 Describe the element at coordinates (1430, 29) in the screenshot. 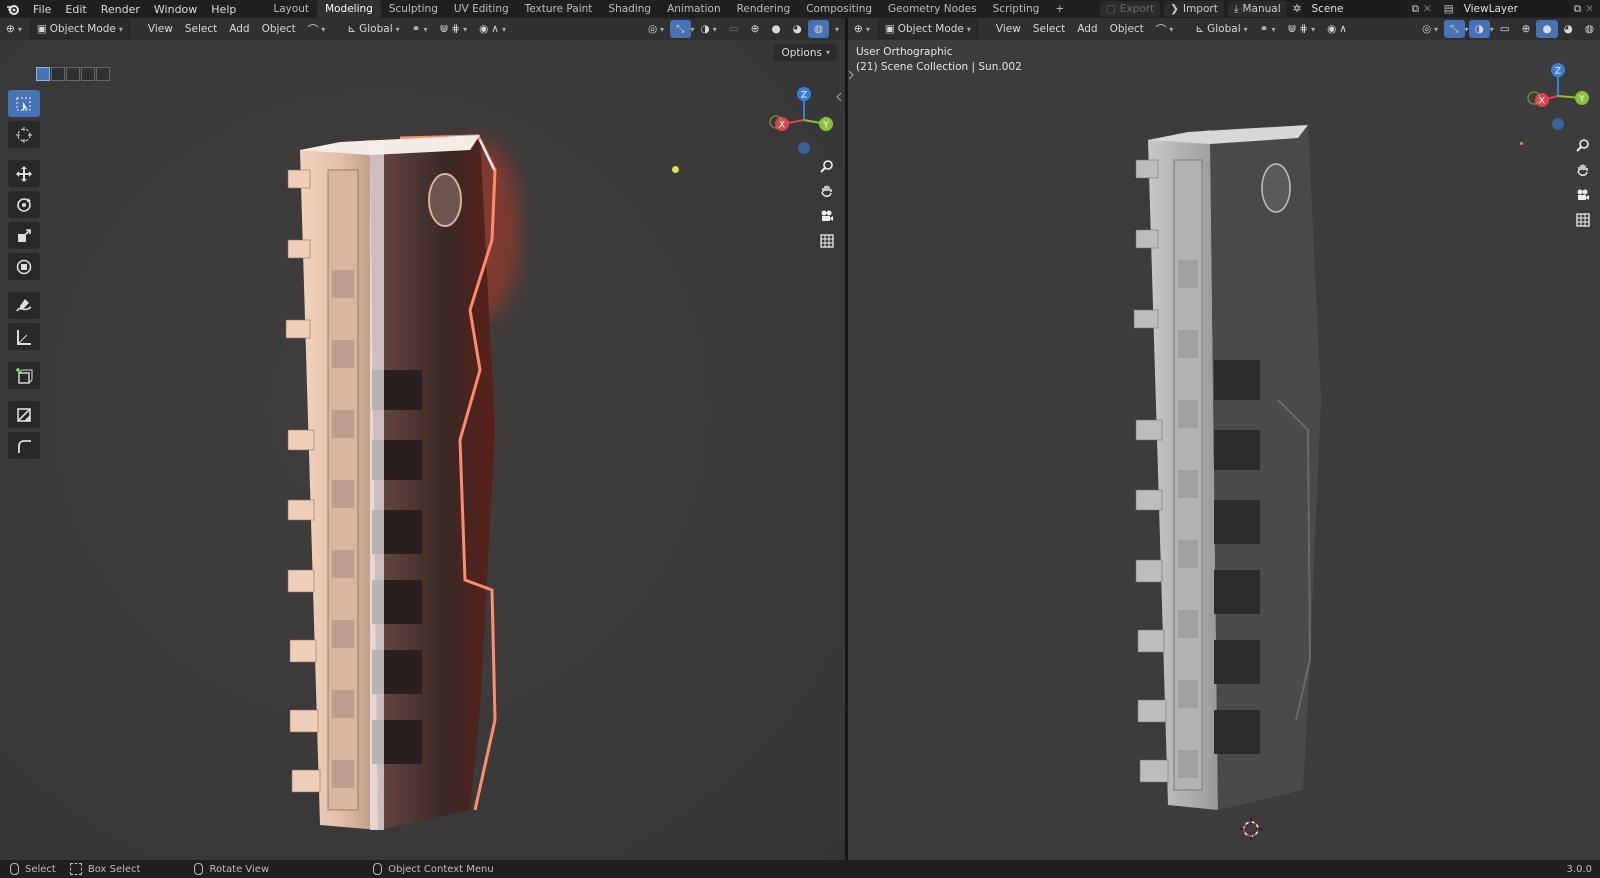

I see `visibility-selector-right: ◎ ▾` at that location.